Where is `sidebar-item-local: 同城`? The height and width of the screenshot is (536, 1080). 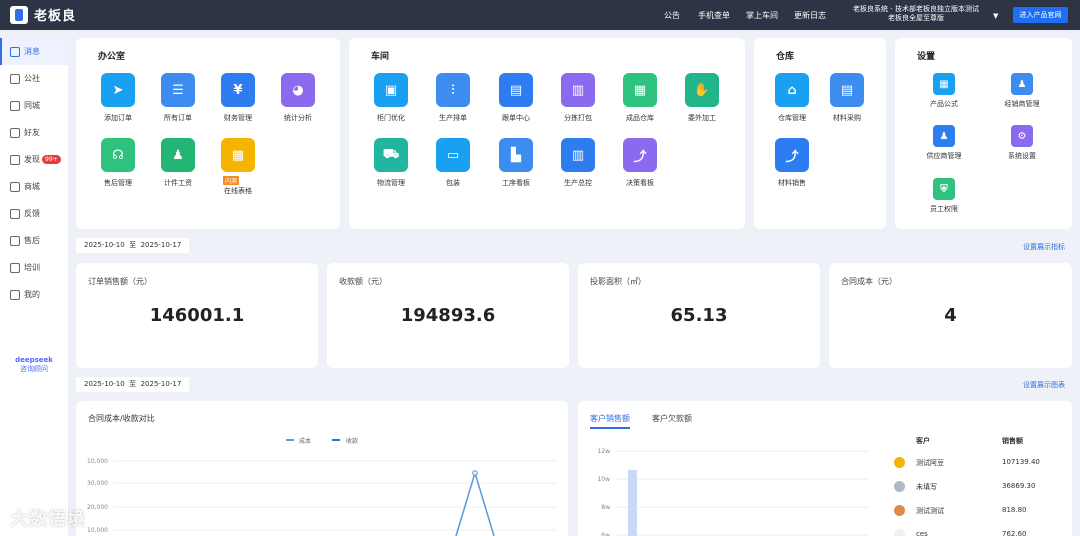 sidebar-item-local: 同城 is located at coordinates (34, 105).